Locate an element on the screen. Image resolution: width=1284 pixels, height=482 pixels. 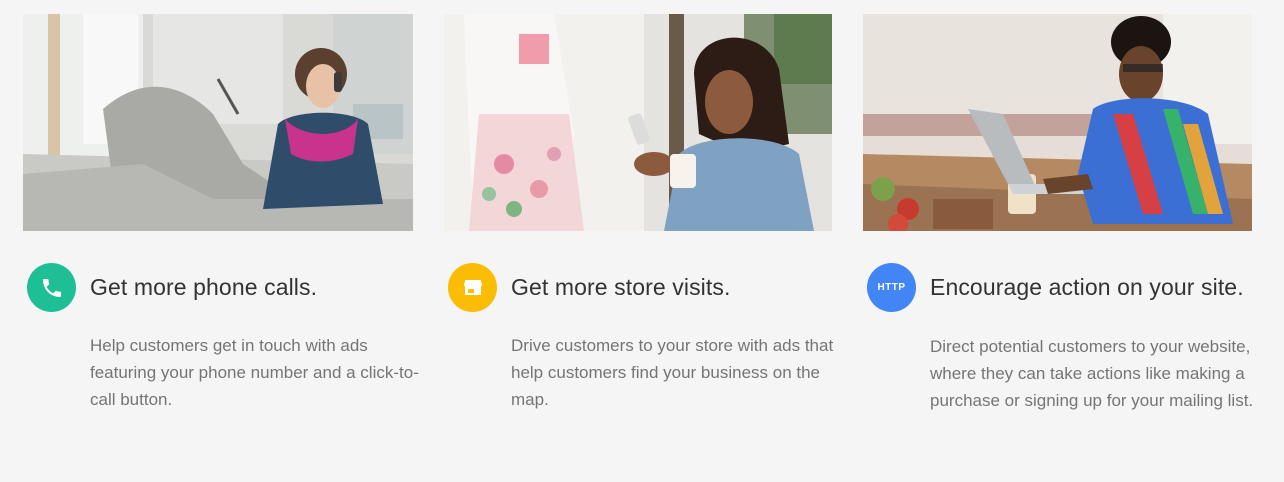
http-icon-label: HTTP is located at coordinates (891, 287).